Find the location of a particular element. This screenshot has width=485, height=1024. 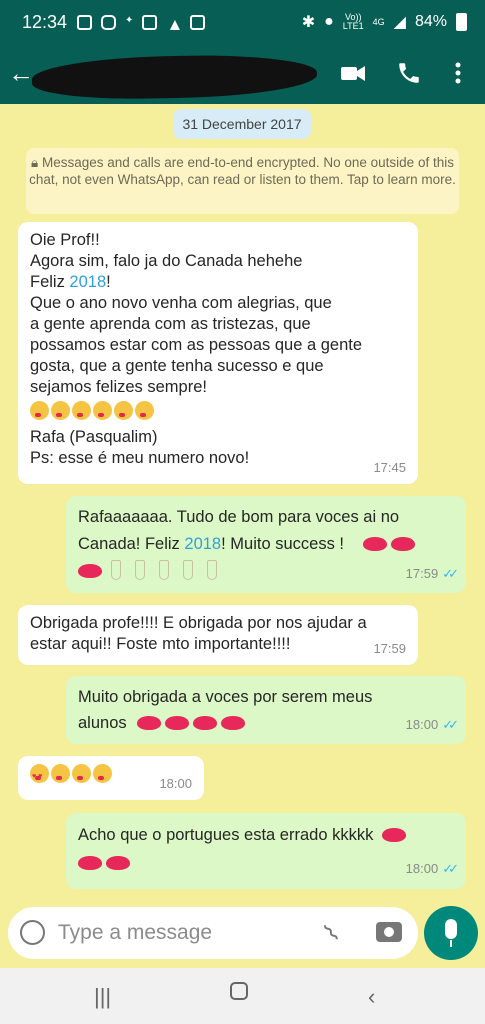

date-divider: 31 December 2017 is located at coordinates (242, 124).